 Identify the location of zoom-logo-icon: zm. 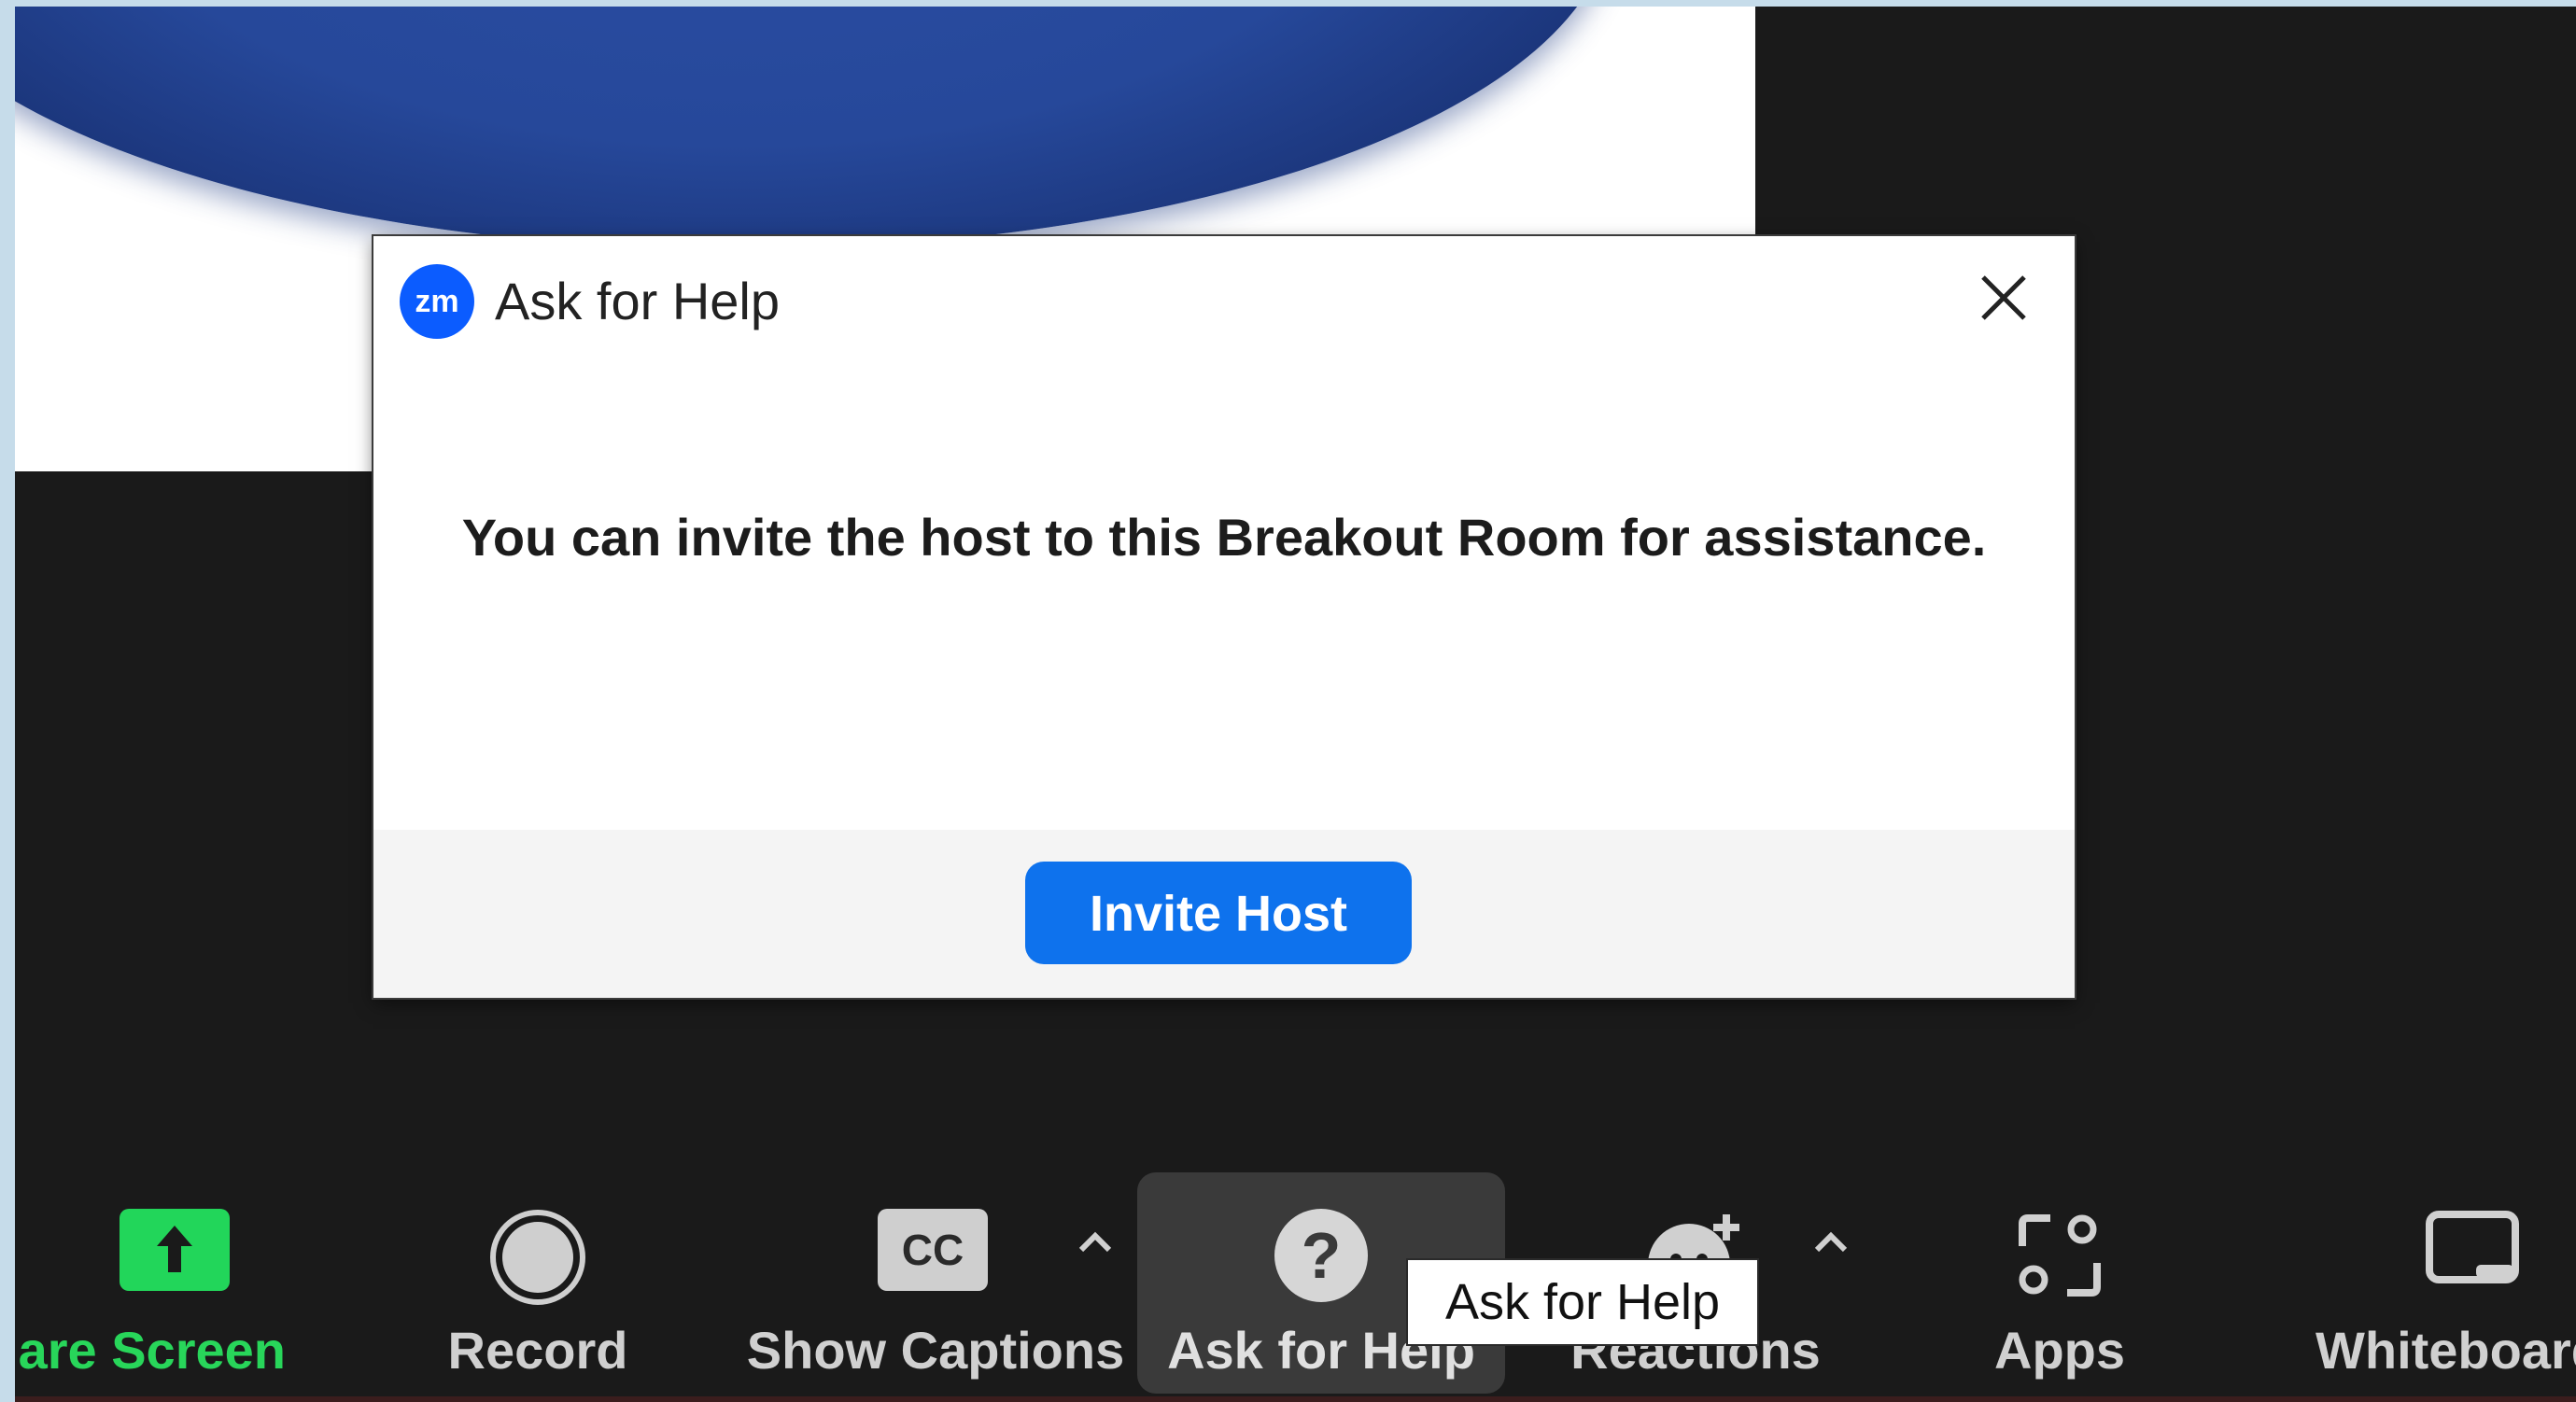
(437, 302).